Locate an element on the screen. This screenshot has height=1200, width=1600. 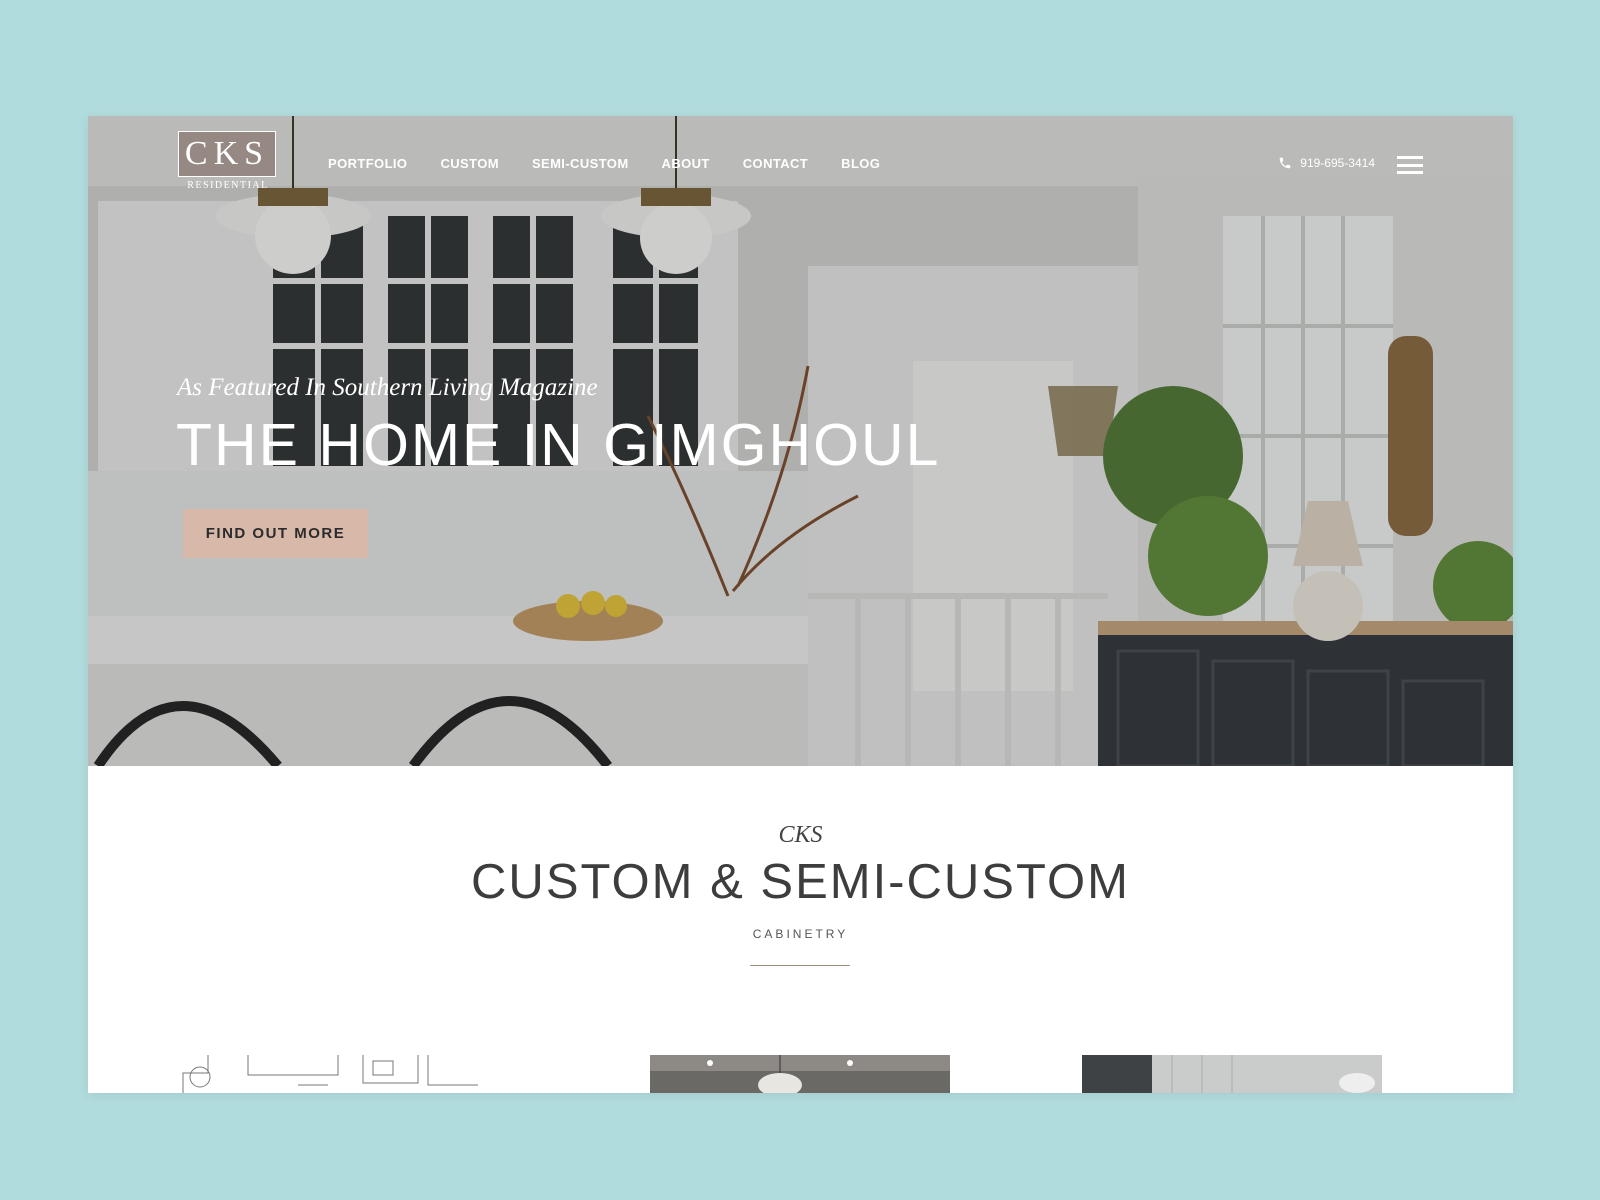
cks-logo: CKS RESIDENTIAL is located at coordinates (228, 163).